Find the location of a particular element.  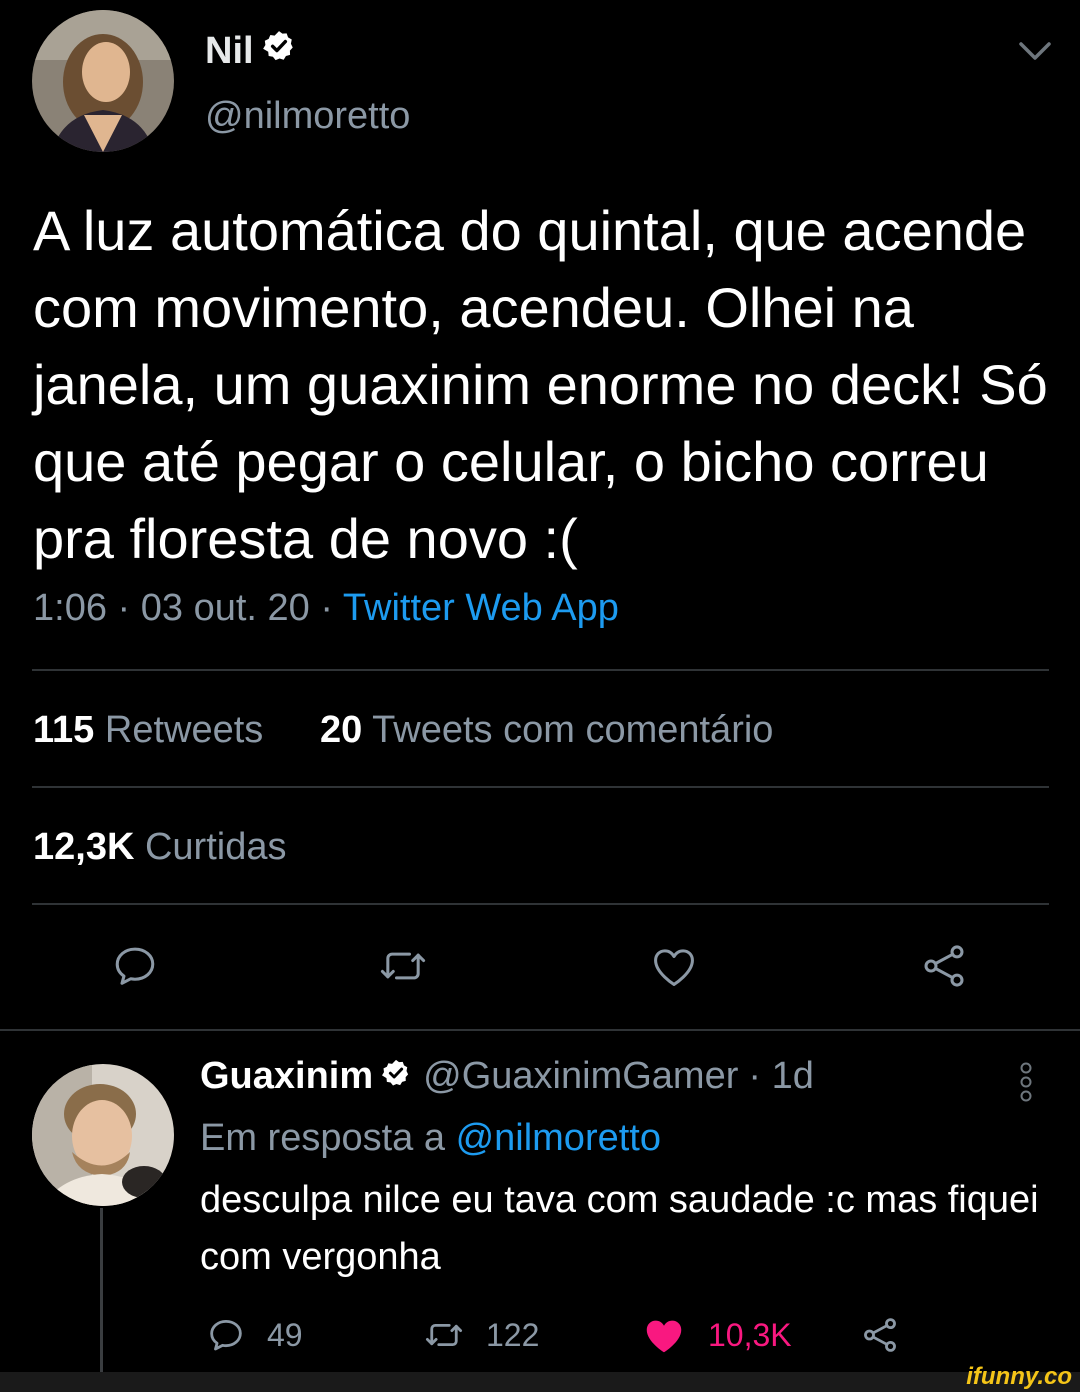

like-count: 10,3K is located at coordinates (750, 1334).